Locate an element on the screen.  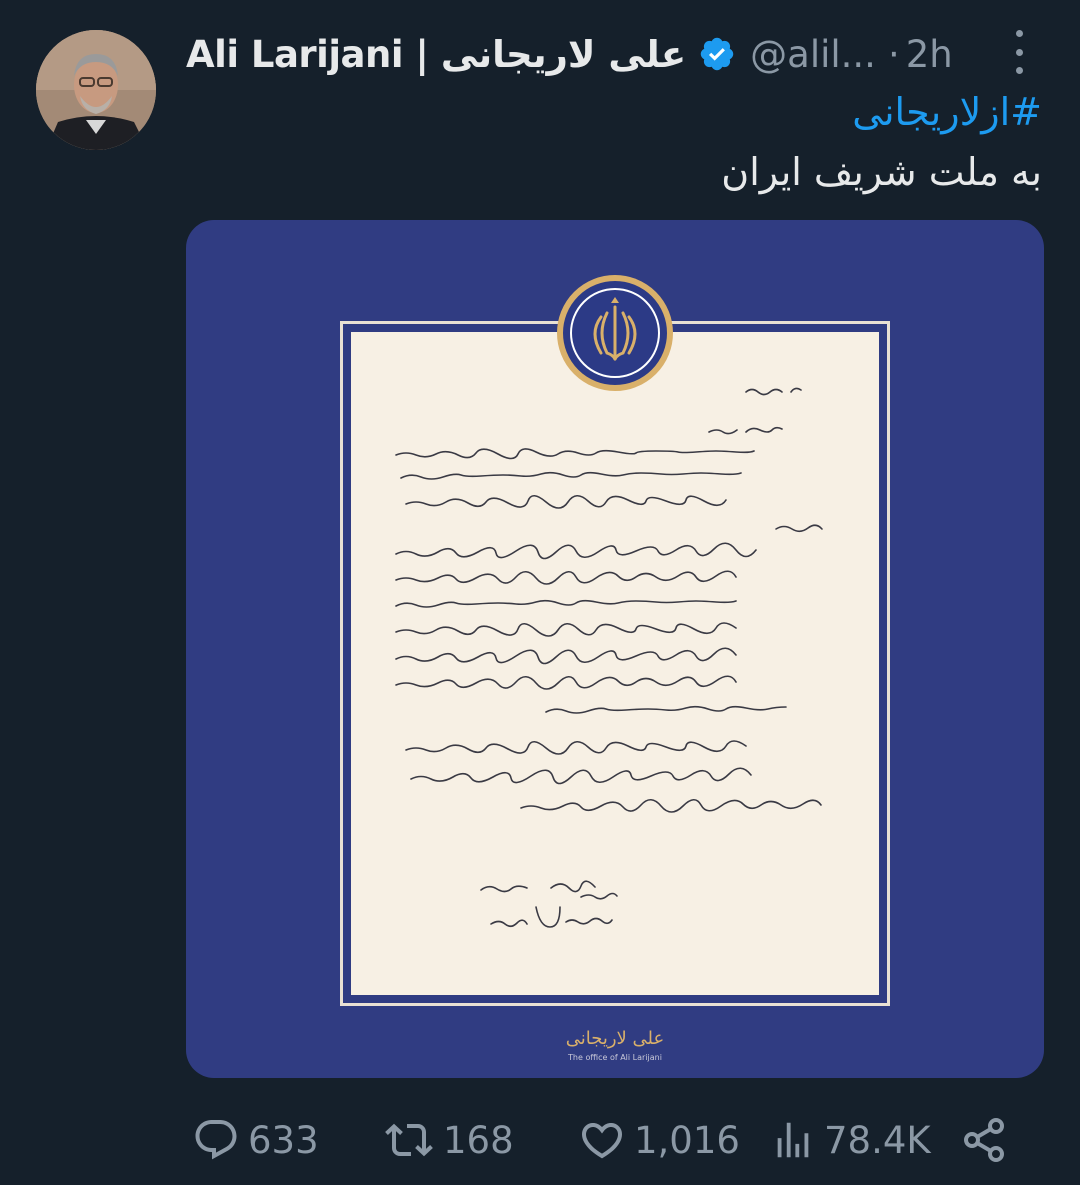
retweet-icon is located at coordinates (409, 1140).